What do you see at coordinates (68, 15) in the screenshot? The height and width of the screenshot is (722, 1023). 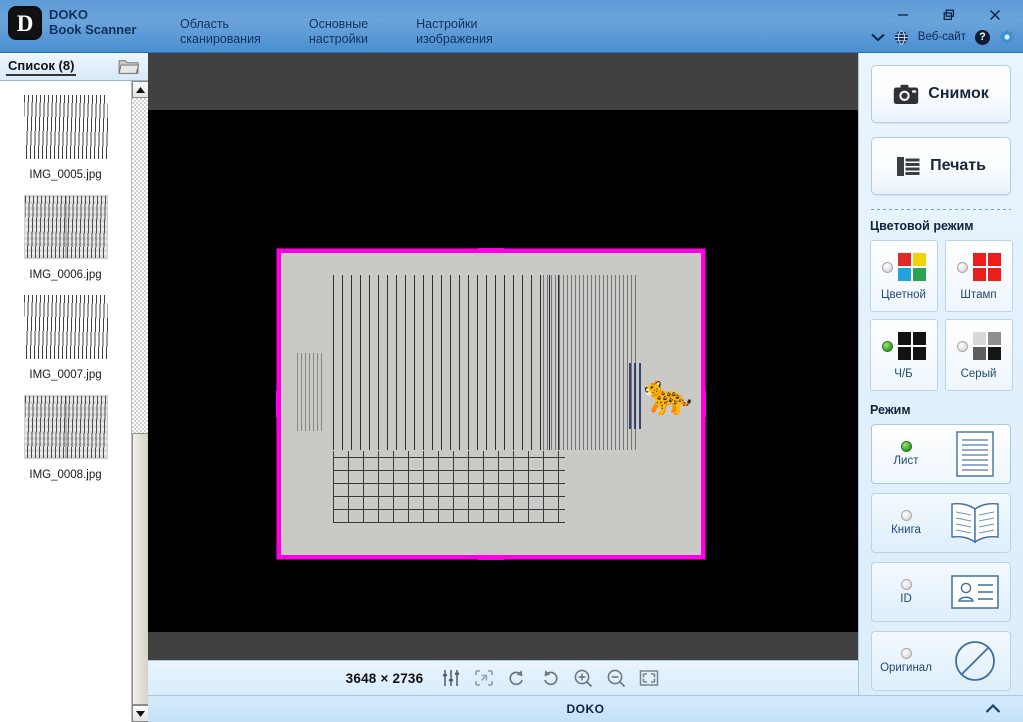 I see `brand-name: DOKO` at bounding box center [68, 15].